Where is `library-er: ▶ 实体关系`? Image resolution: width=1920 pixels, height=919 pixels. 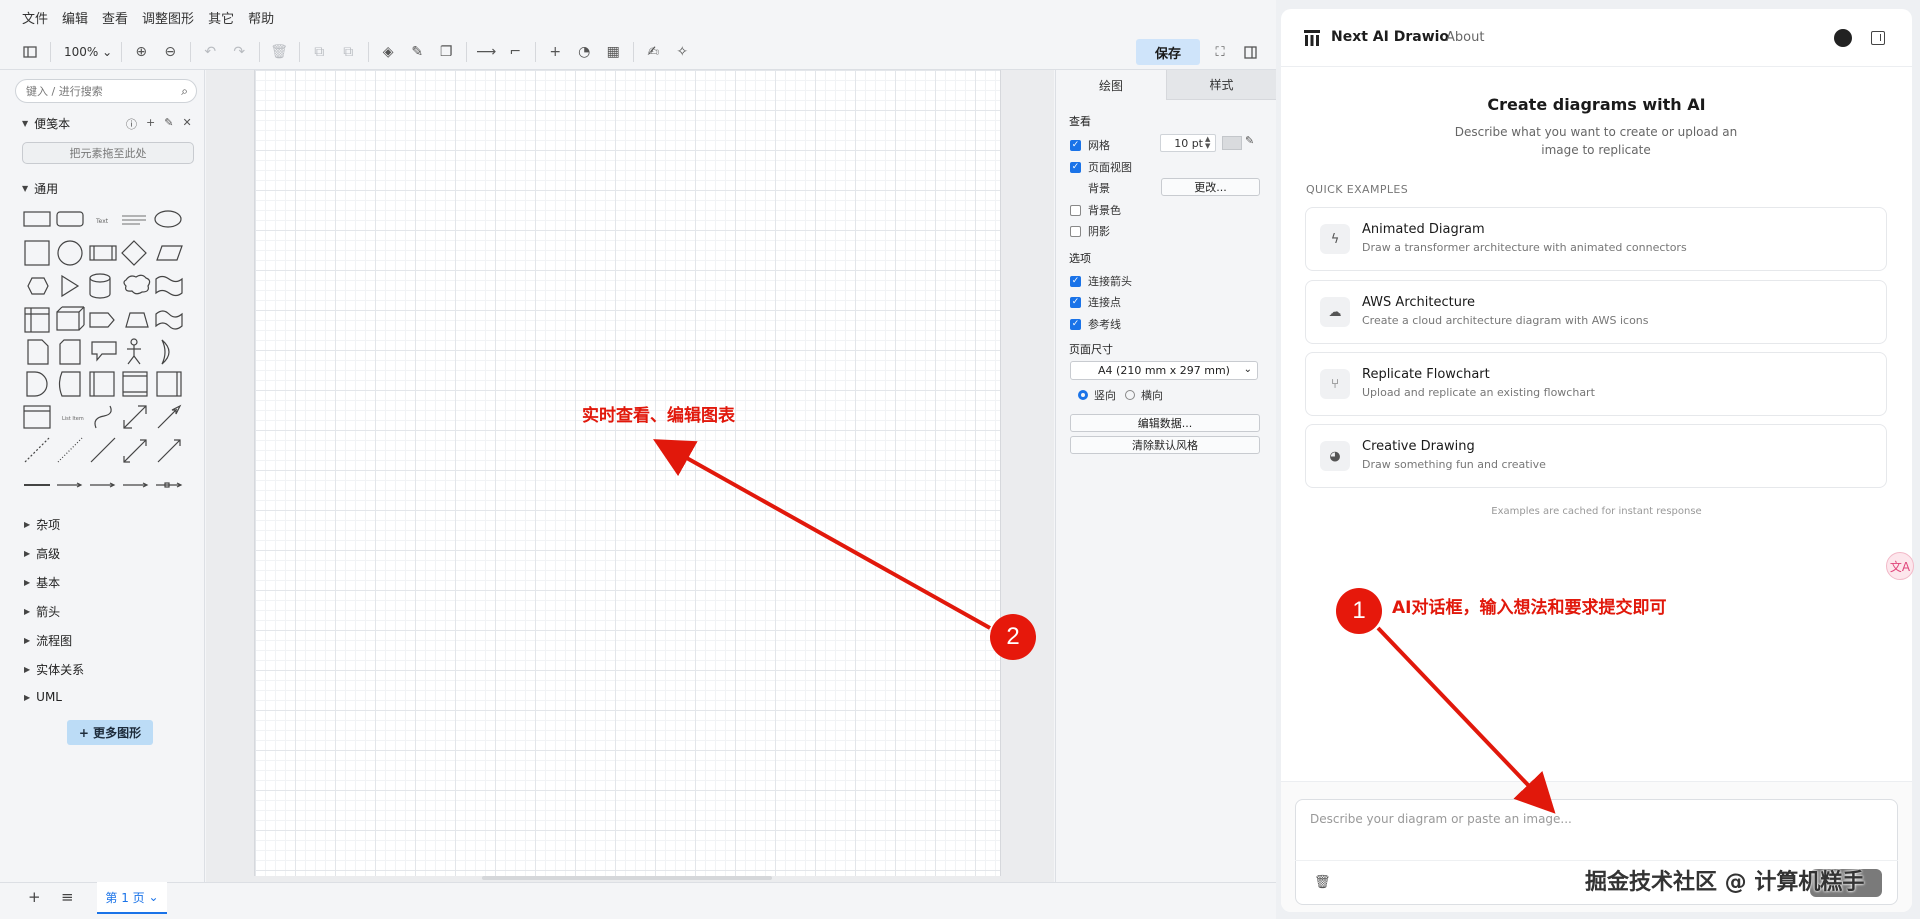 library-er: ▶ 实体关系 is located at coordinates (54, 669).